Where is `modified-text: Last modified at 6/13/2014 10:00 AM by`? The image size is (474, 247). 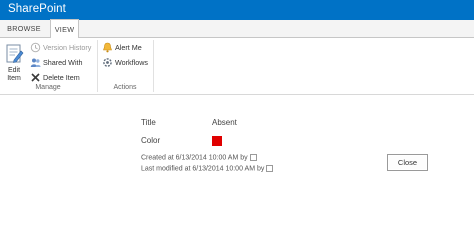 modified-text: Last modified at 6/13/2014 10:00 AM by is located at coordinates (203, 169).